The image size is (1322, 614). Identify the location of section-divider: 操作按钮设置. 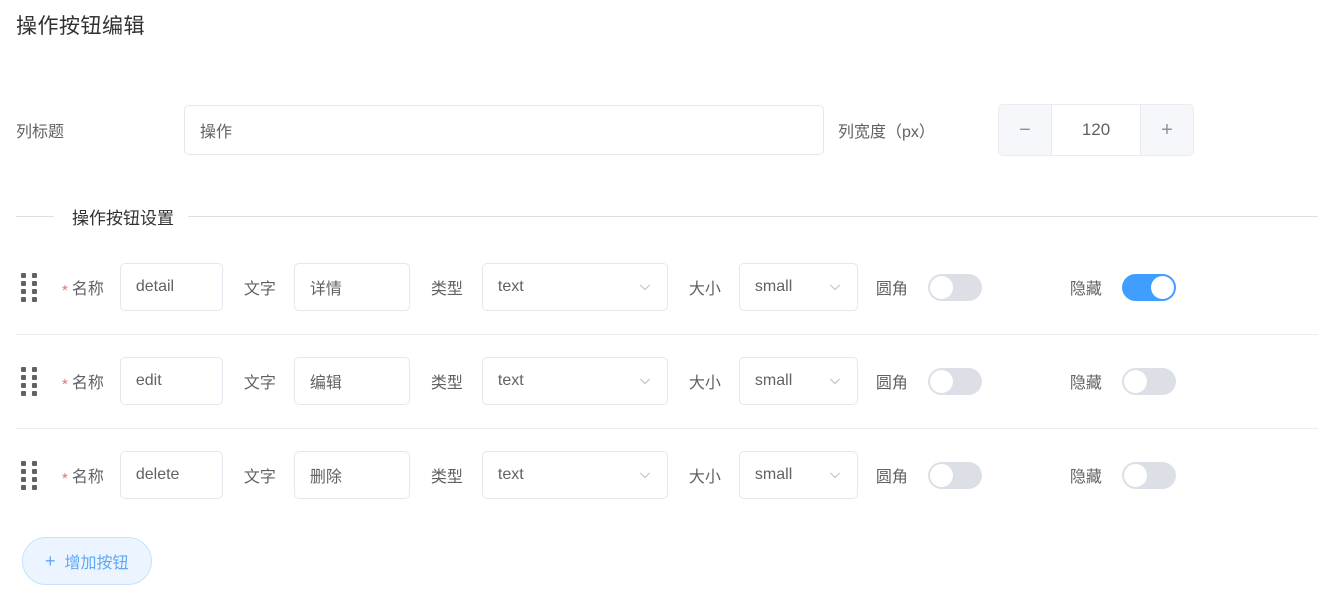
(661, 217).